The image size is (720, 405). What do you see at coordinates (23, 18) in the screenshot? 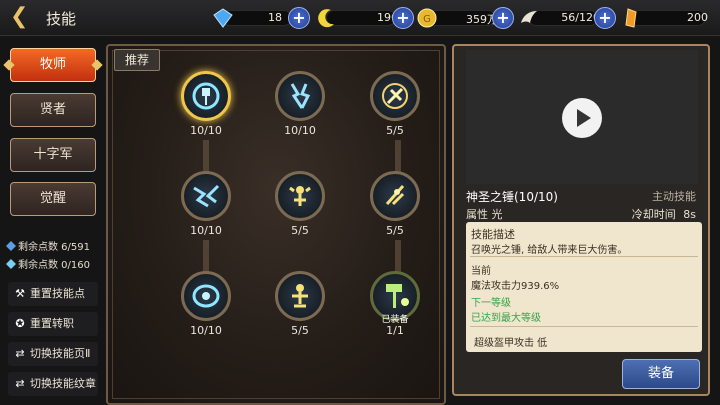
I see `back-arrow-icon: ❮` at bounding box center [23, 18].